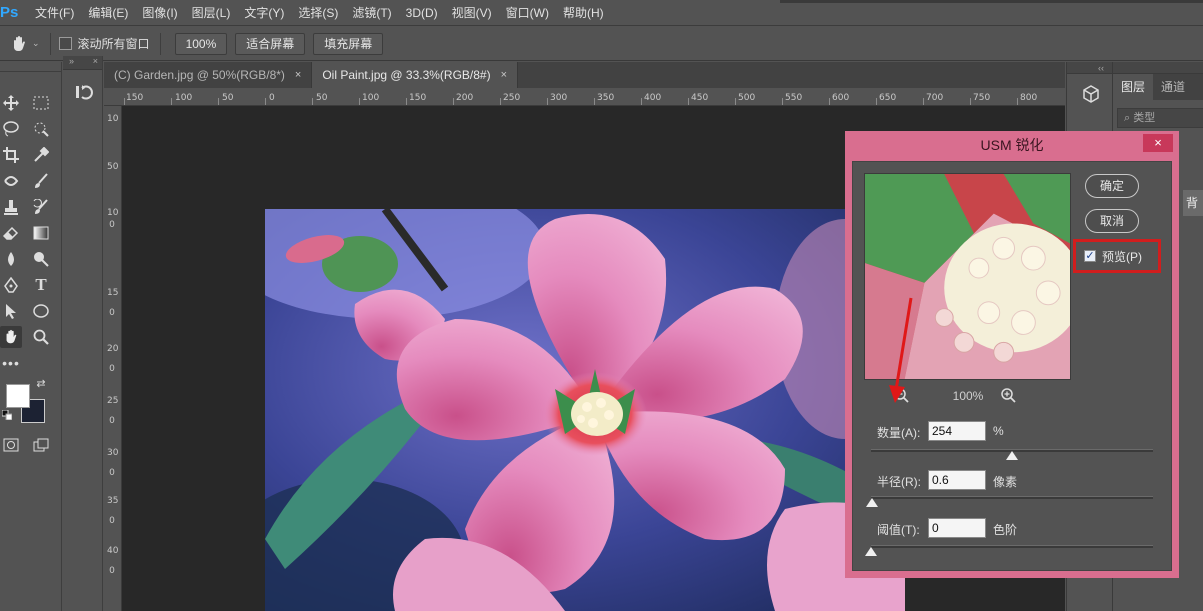 The image size is (1203, 611). Describe the element at coordinates (957, 480) in the screenshot. I see `radius-input: 0.6` at that location.